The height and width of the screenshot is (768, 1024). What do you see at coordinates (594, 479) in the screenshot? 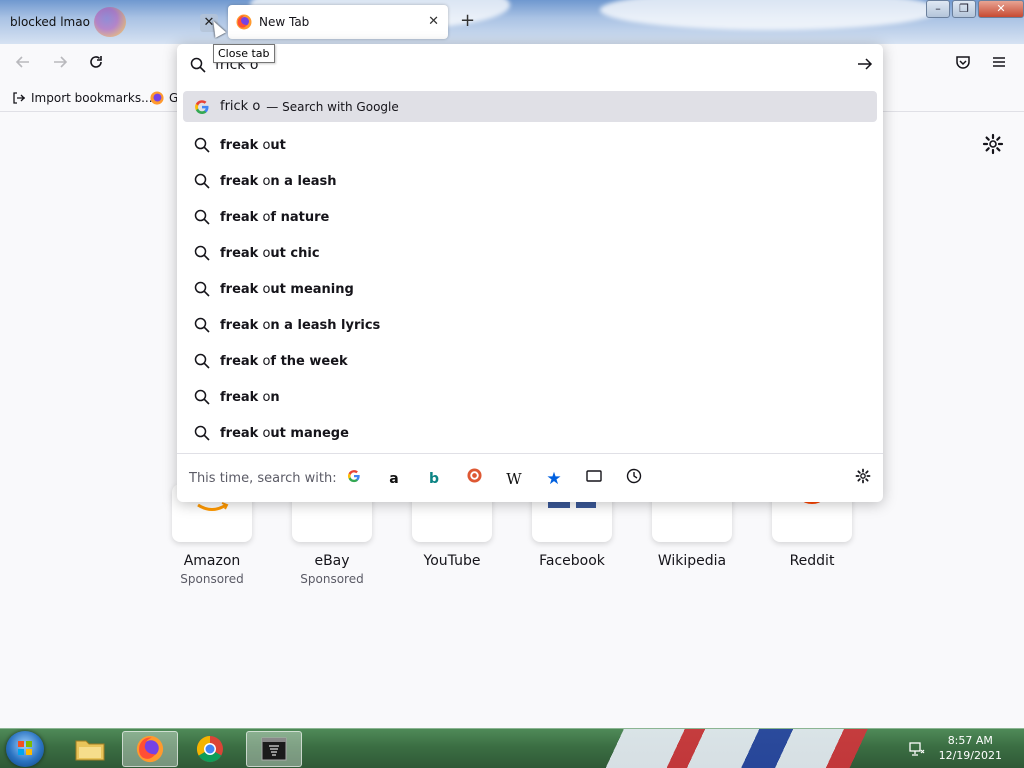
I see `tabs-search-button` at bounding box center [594, 479].